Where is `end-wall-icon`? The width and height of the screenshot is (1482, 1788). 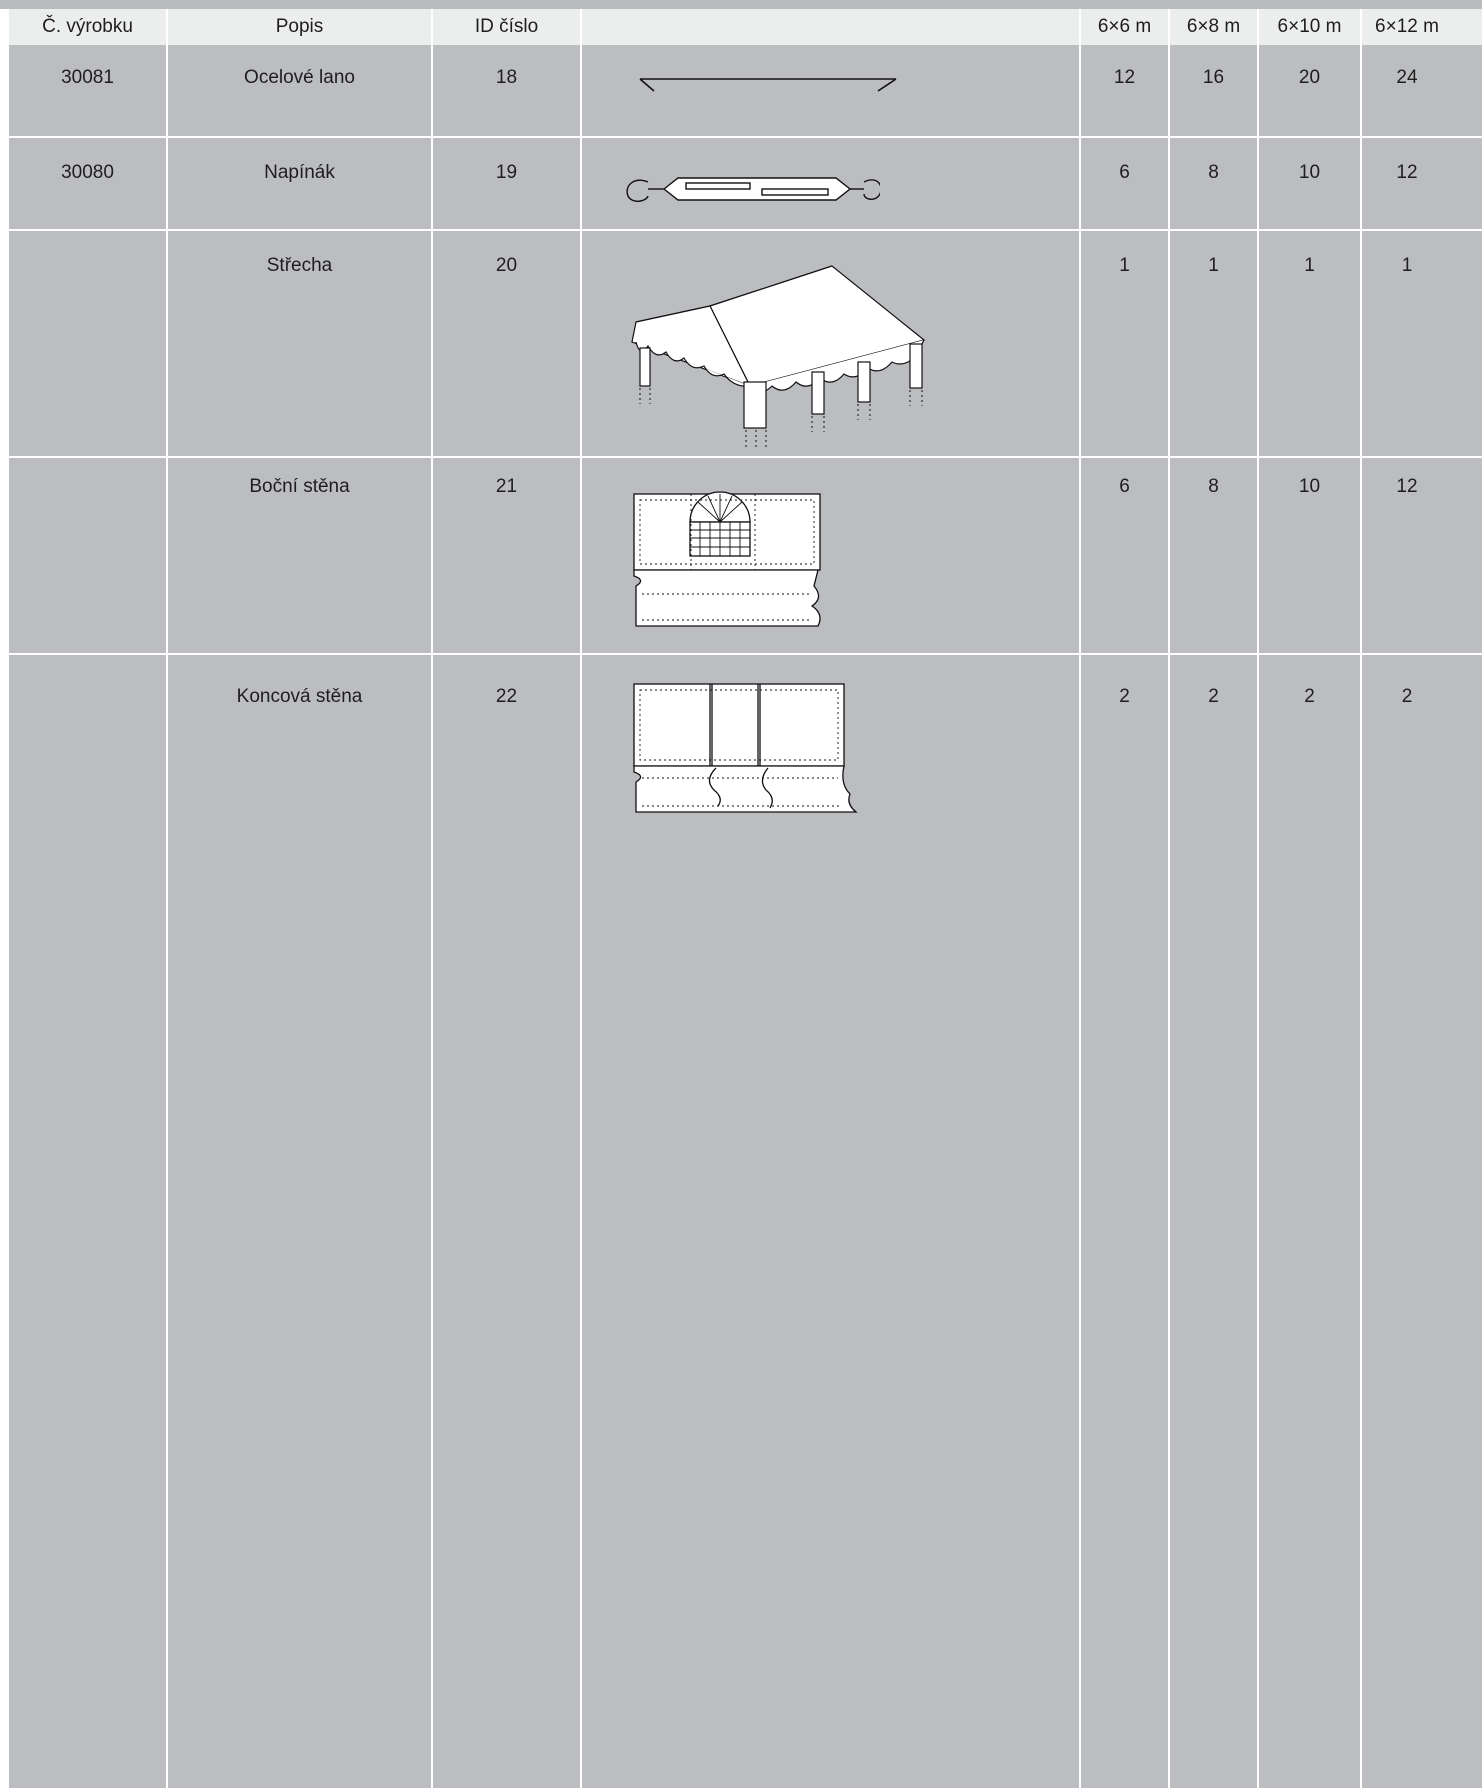
end-wall-icon is located at coordinates (745, 748).